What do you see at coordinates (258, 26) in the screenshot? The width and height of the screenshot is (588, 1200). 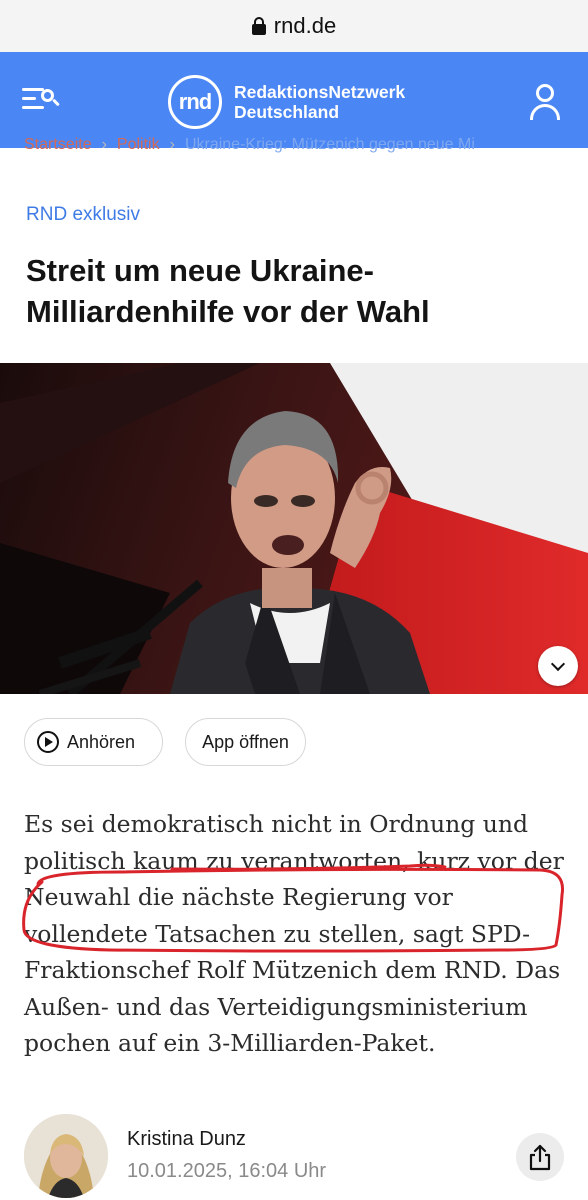 I see `lock-icon` at bounding box center [258, 26].